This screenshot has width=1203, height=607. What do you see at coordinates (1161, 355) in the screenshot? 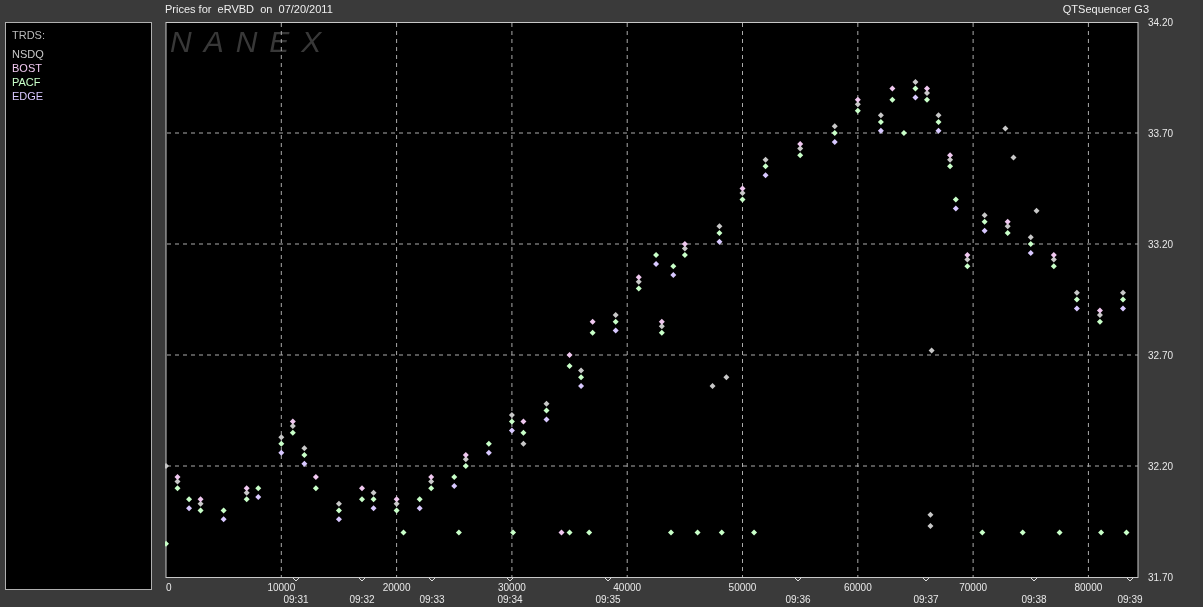
I see `axis-label: 32.70` at bounding box center [1161, 355].